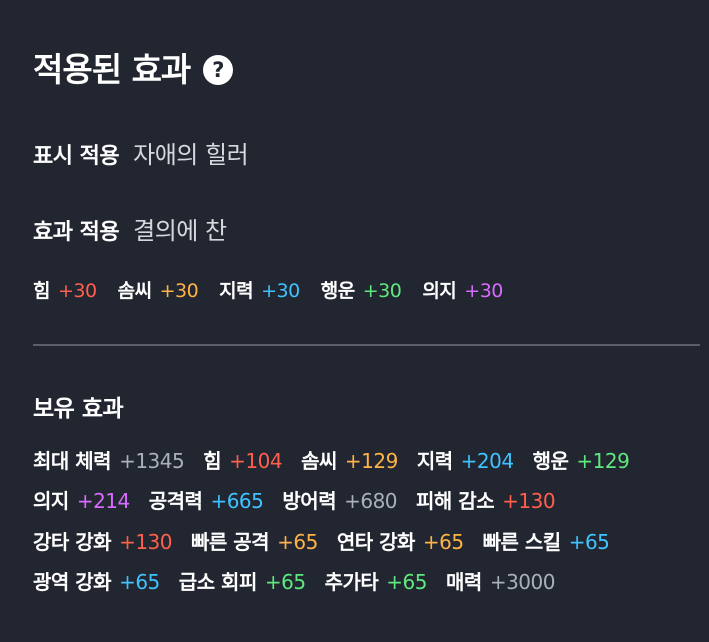 The width and height of the screenshot is (709, 642). Describe the element at coordinates (218, 582) in the screenshot. I see `stat-name: 급소 회피` at that location.